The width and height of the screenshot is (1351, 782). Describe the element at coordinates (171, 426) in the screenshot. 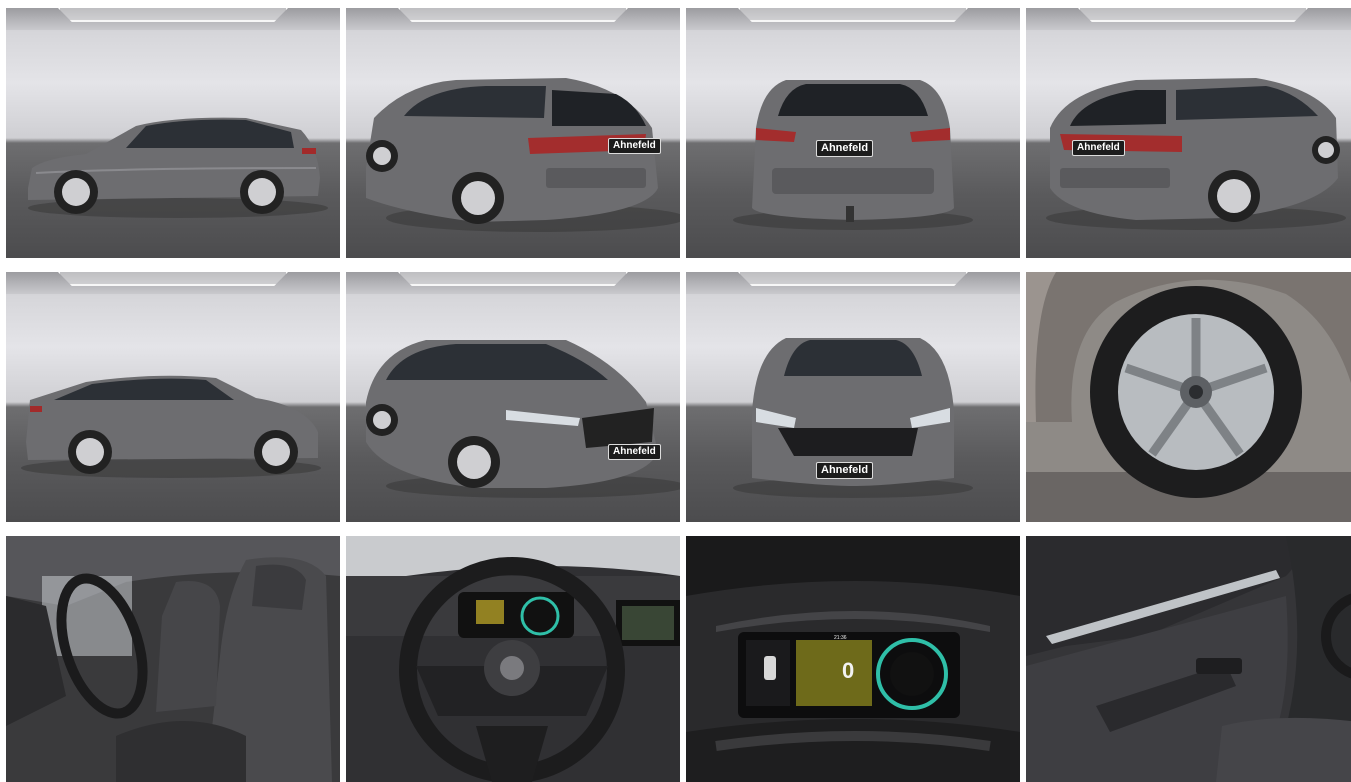

I see `car-side-right-image` at that location.